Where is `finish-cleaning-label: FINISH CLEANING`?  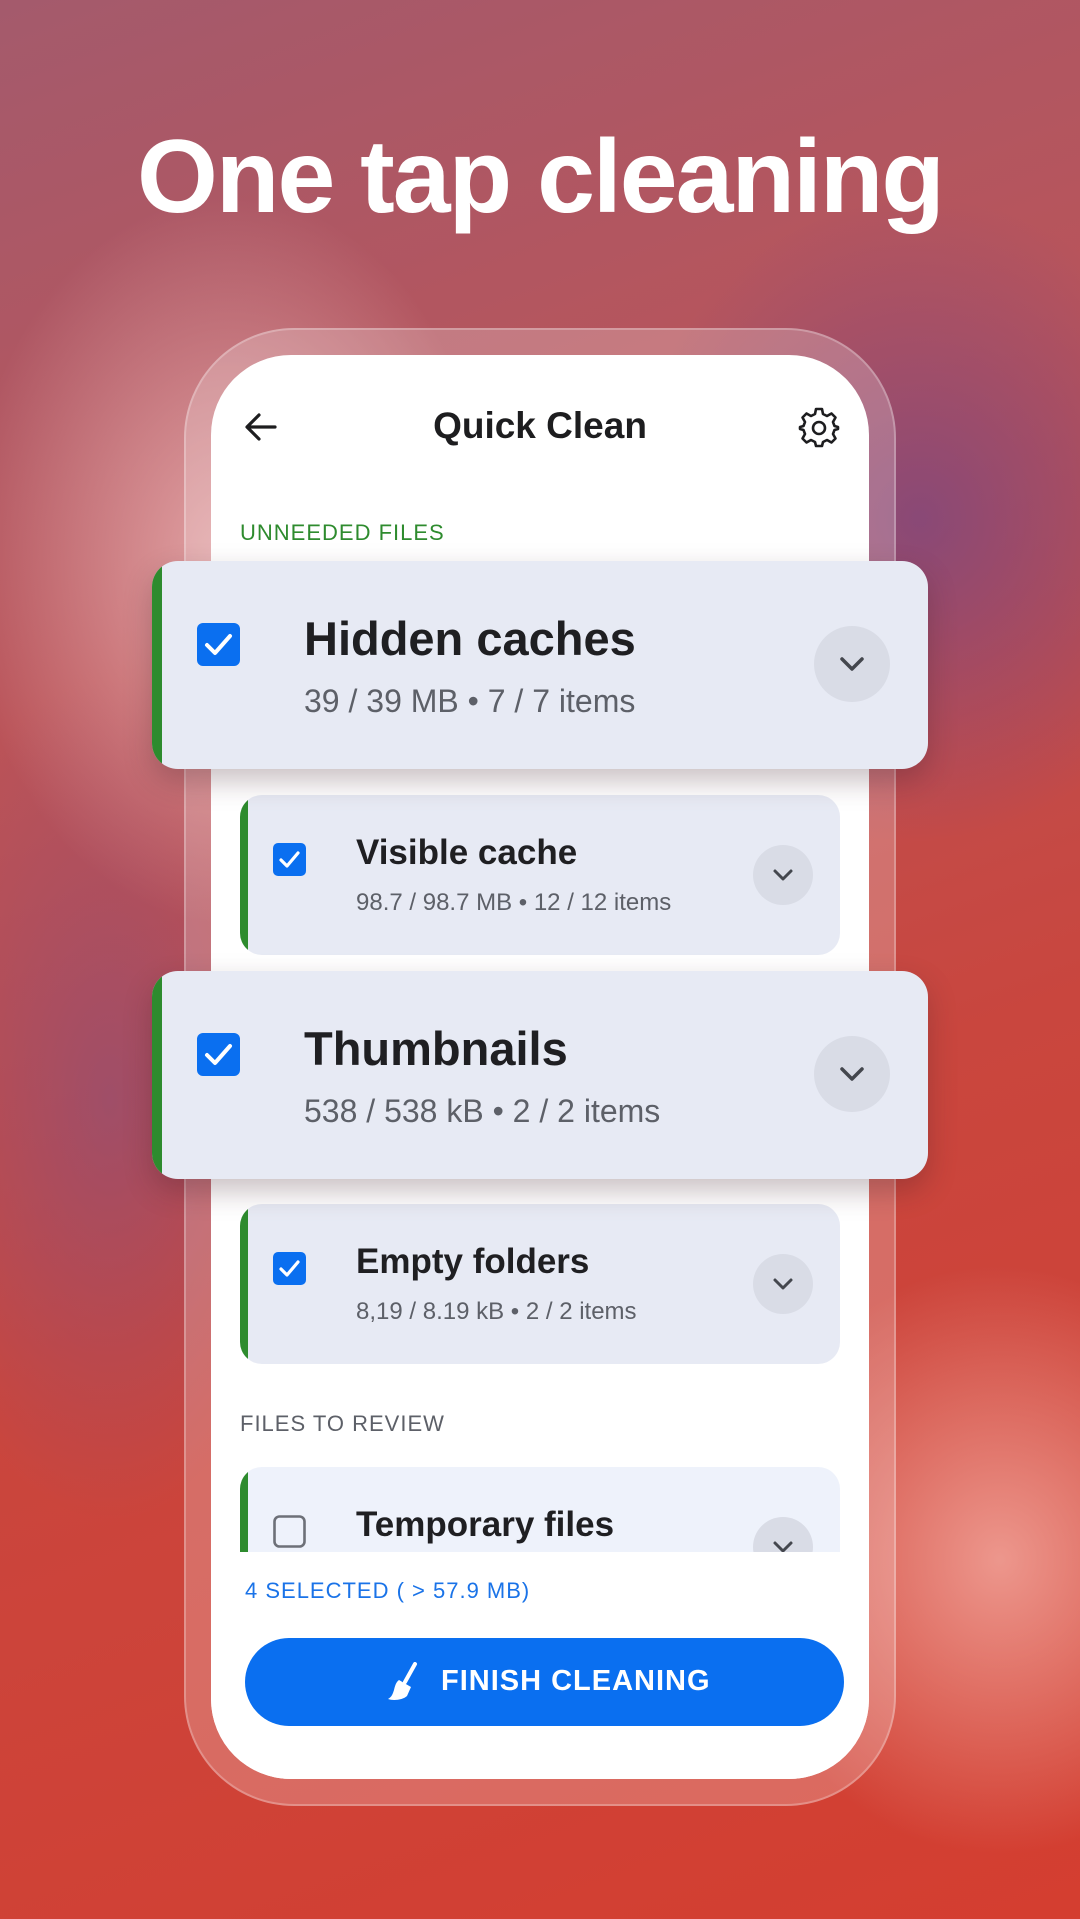 finish-cleaning-label: FINISH CLEANING is located at coordinates (576, 1681).